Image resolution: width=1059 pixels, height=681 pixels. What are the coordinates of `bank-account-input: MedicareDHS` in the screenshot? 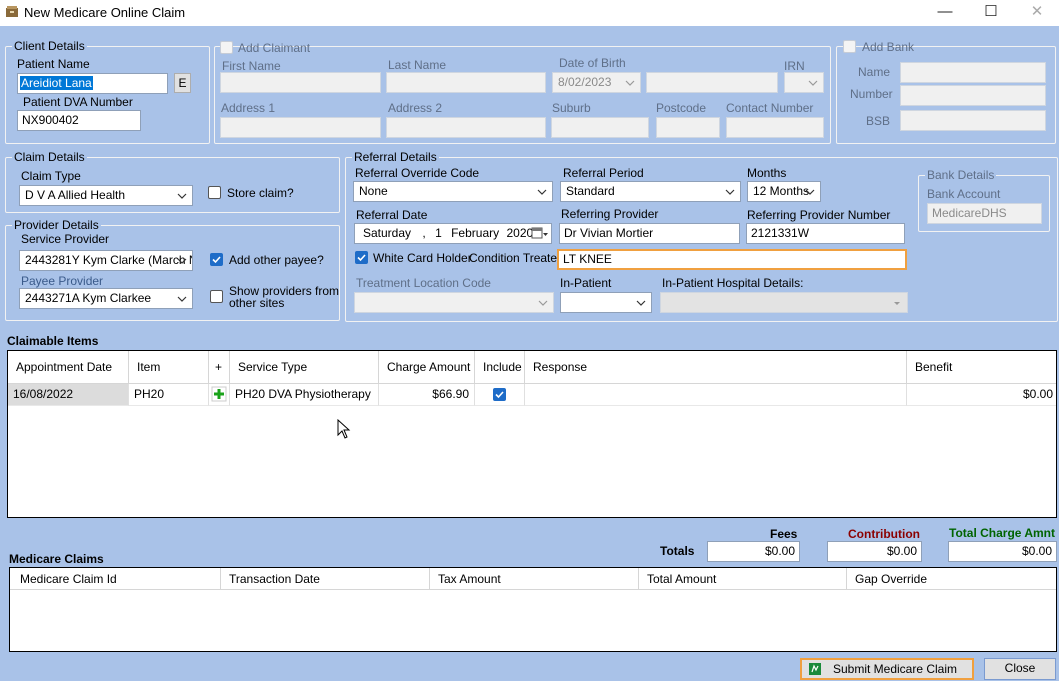 It's located at (984, 213).